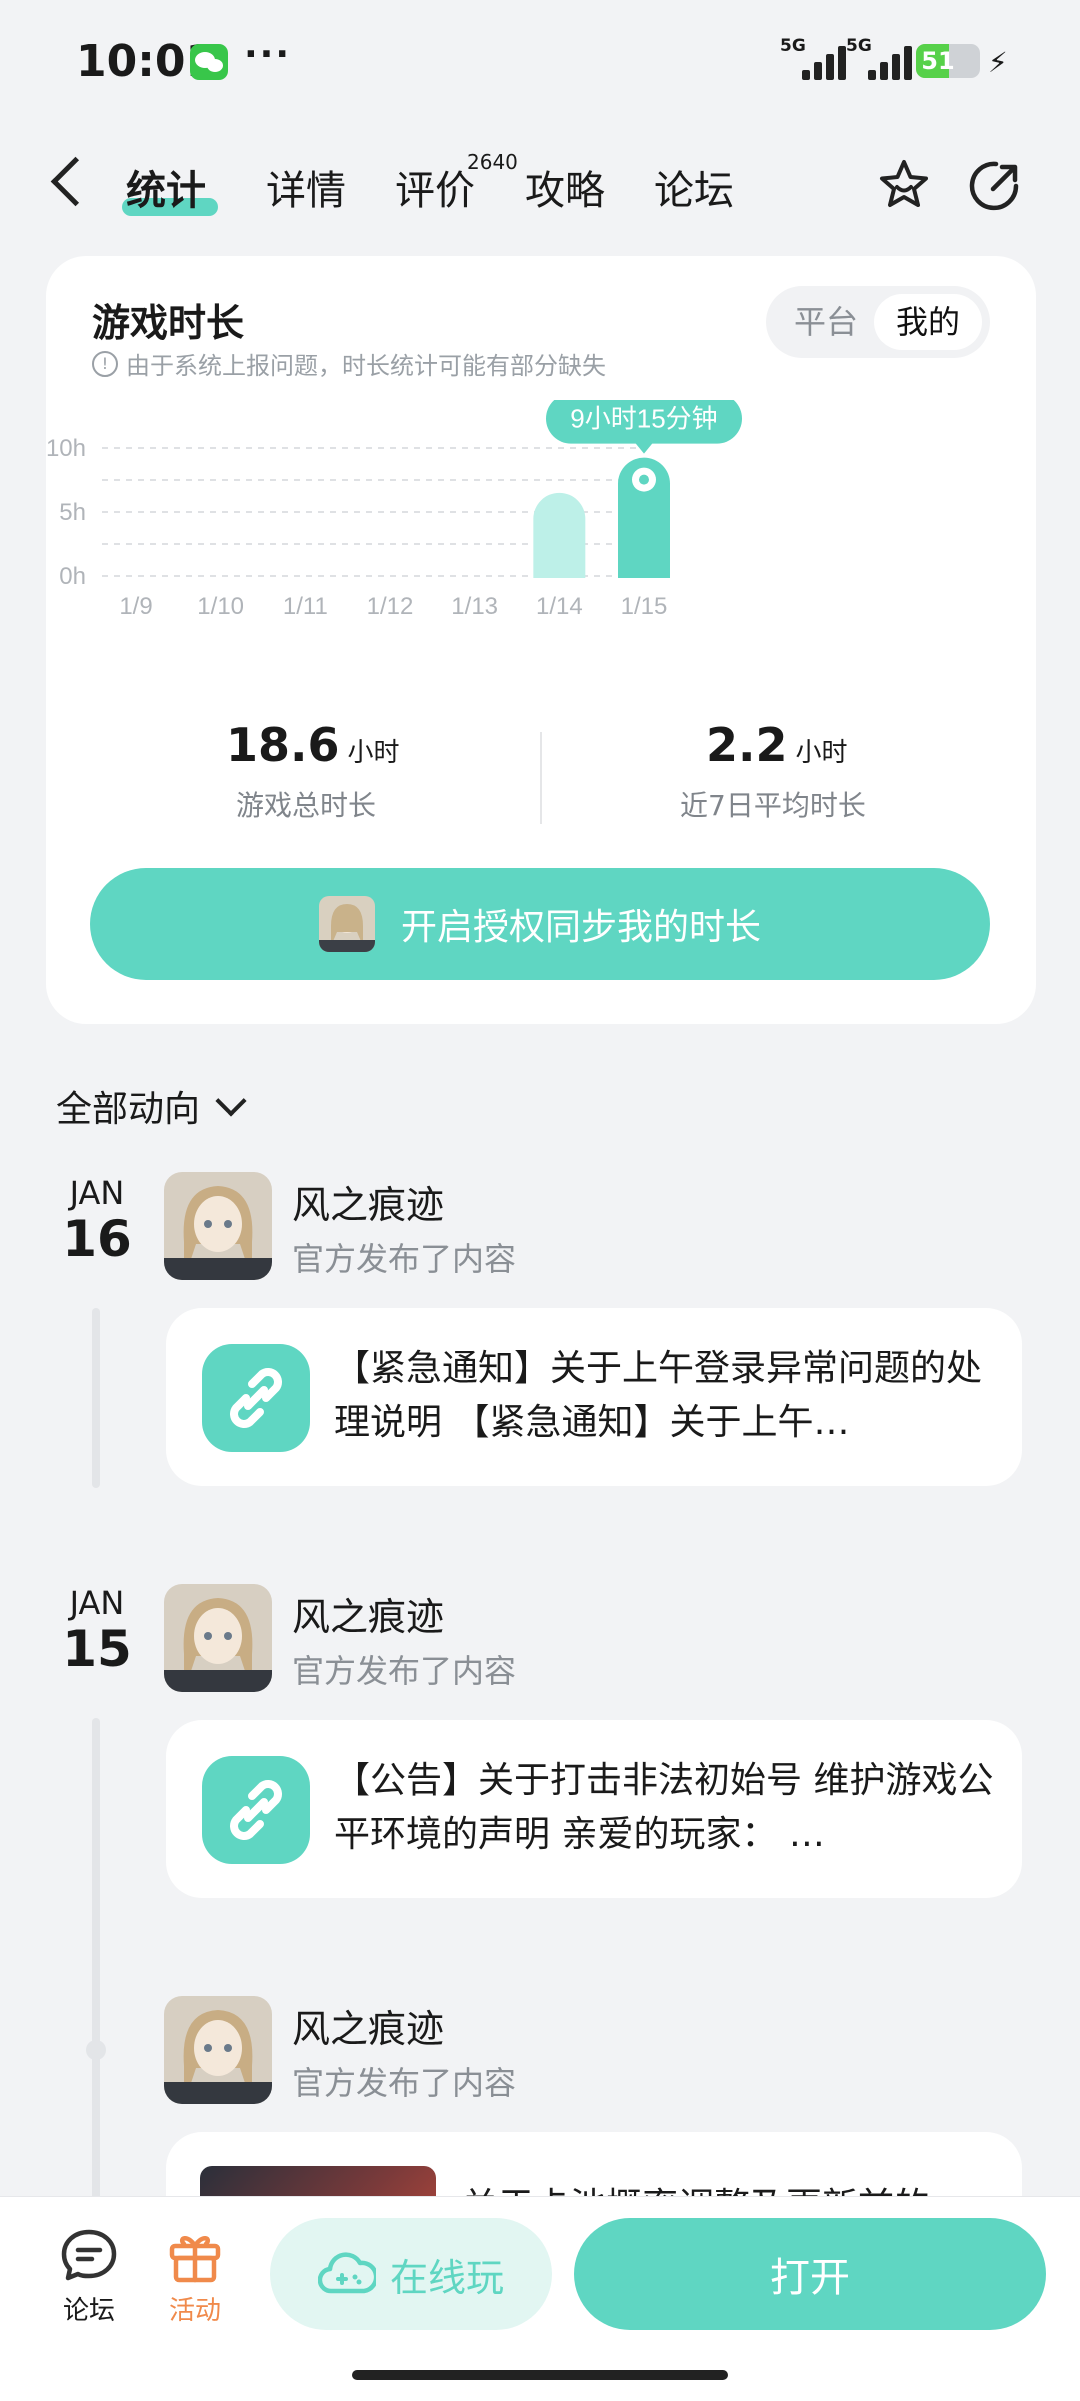 This screenshot has width=1080, height=2401. What do you see at coordinates (97, 1239) in the screenshot?
I see `feed-date-day: 16` at bounding box center [97, 1239].